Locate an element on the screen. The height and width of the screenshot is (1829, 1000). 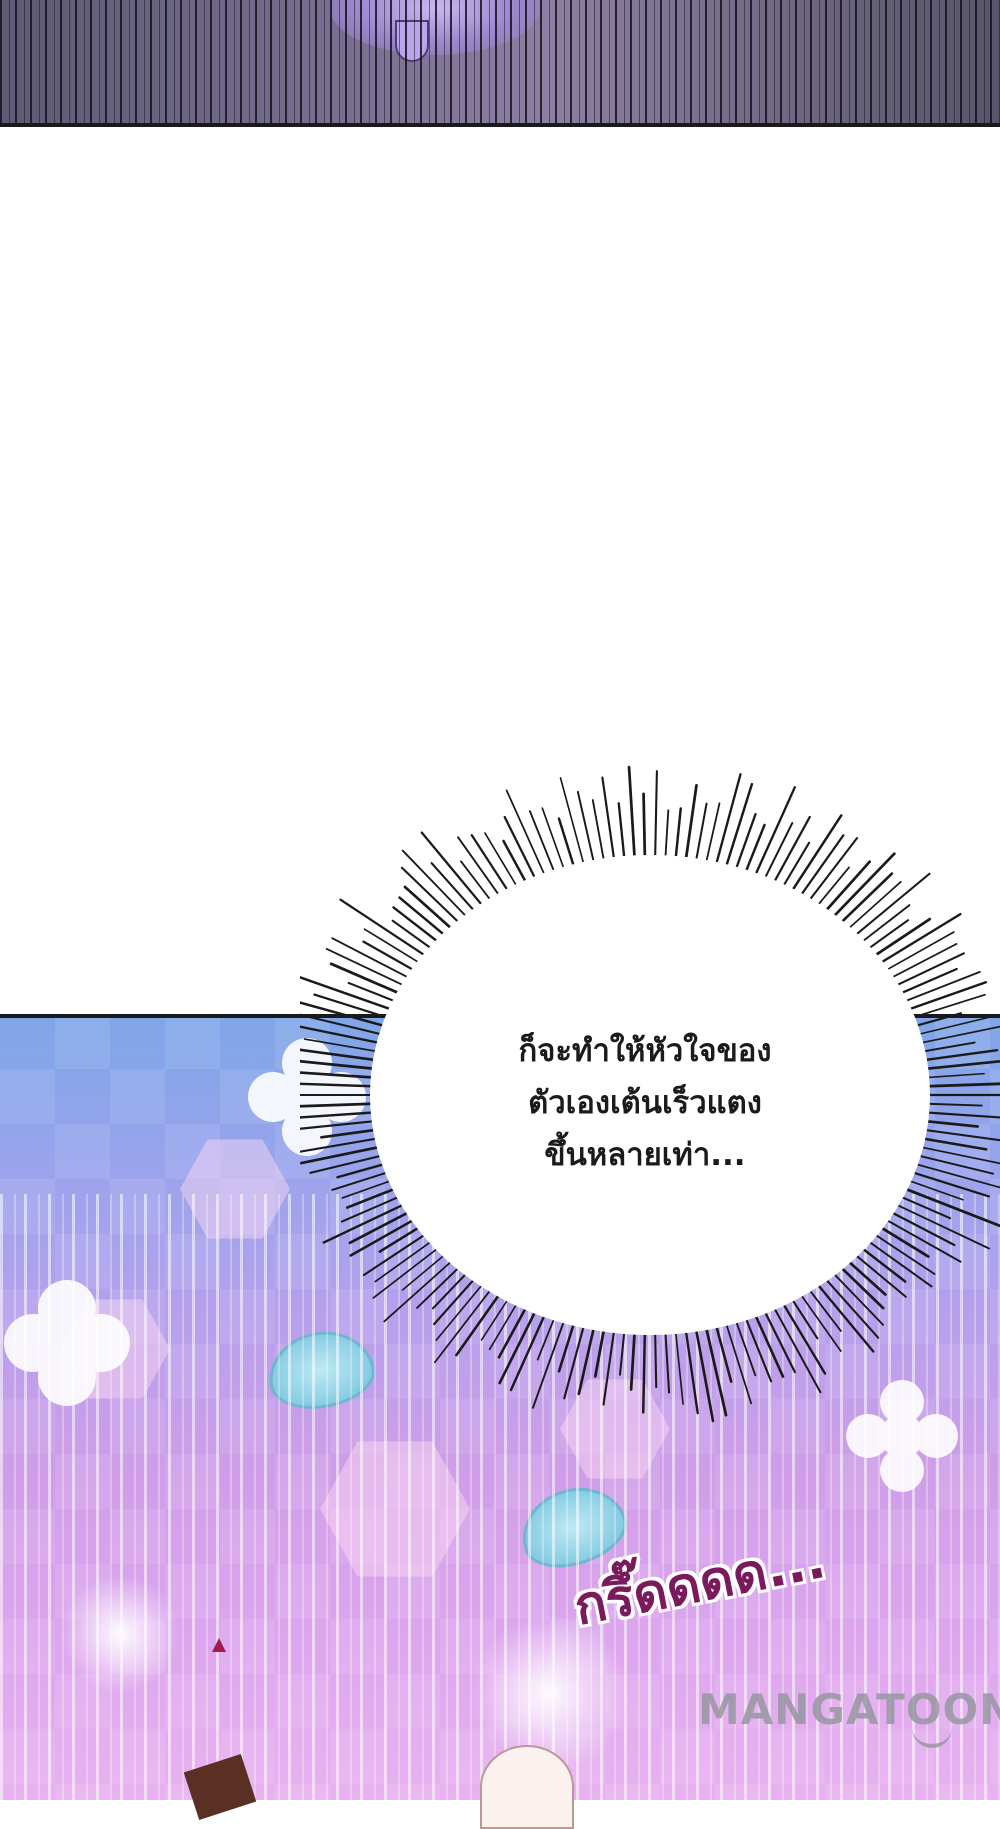
speech-line: ตัวเองเต้นเร็วแตง is located at coordinates (645, 1103).